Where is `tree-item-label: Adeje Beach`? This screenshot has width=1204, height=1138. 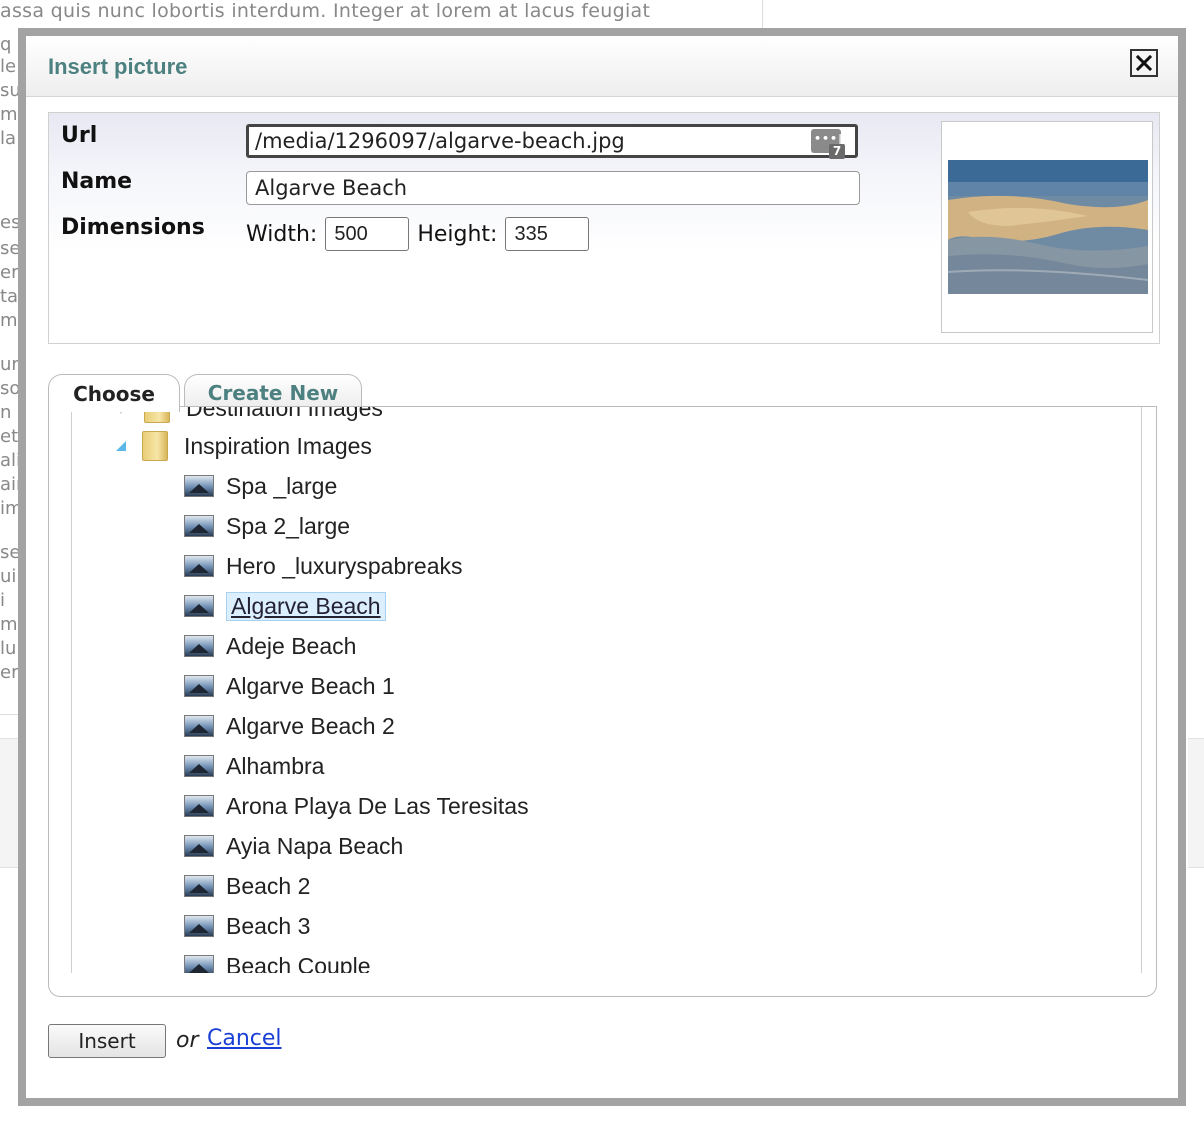
tree-item-label: Adeje Beach is located at coordinates (291, 645).